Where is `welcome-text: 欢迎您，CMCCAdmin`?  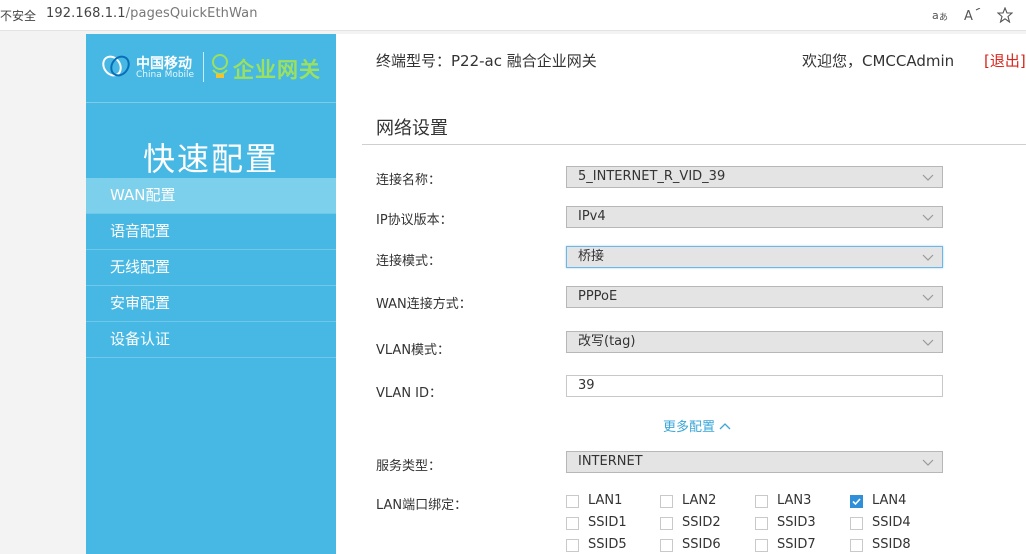
welcome-text: 欢迎您，CMCCAdmin is located at coordinates (878, 61).